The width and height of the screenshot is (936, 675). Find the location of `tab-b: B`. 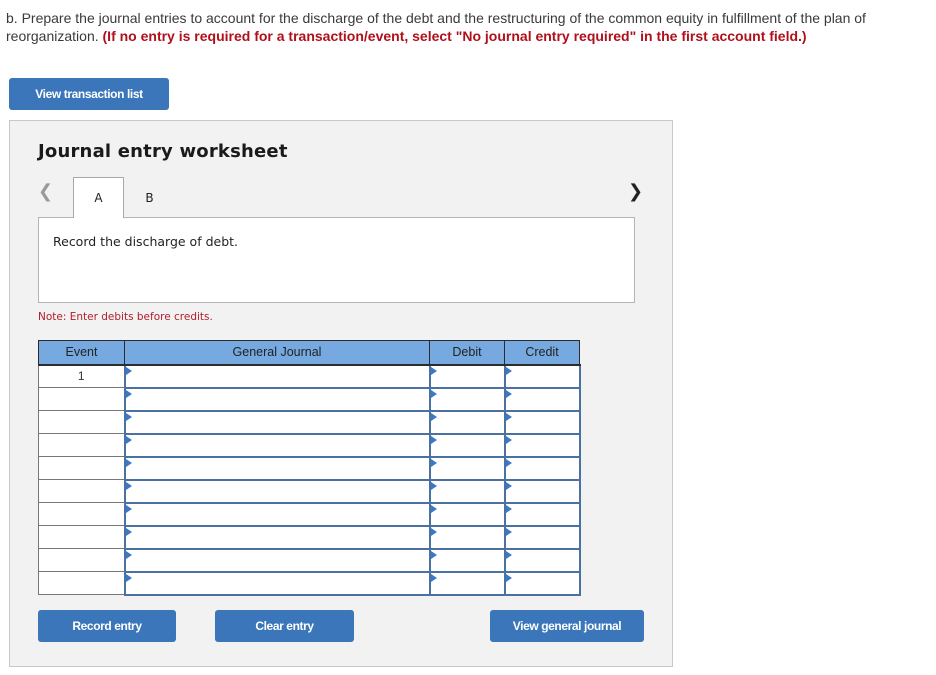

tab-b: B is located at coordinates (149, 197).